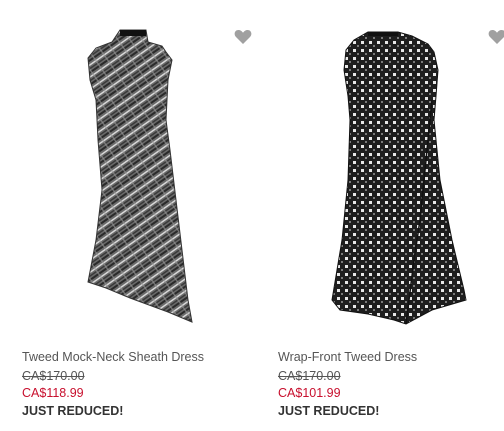 The image size is (504, 431). I want to click on sale-price: CA$101.99, so click(309, 393).